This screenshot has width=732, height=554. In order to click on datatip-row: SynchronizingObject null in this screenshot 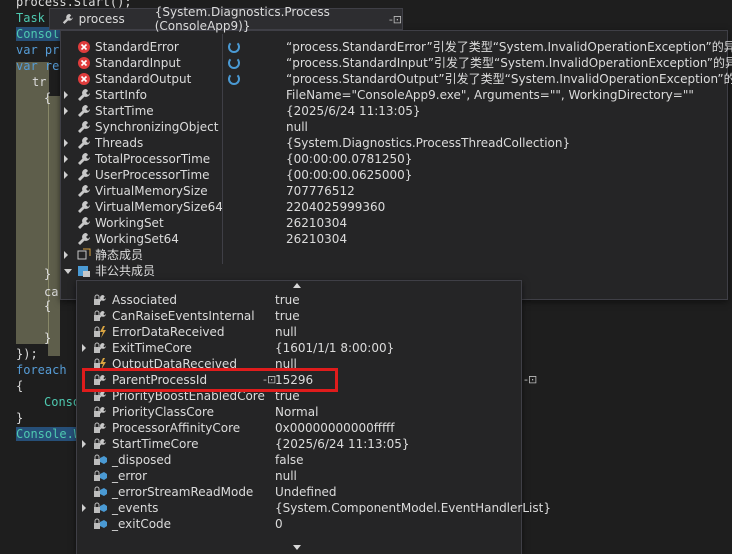, I will do `click(392, 127)`.